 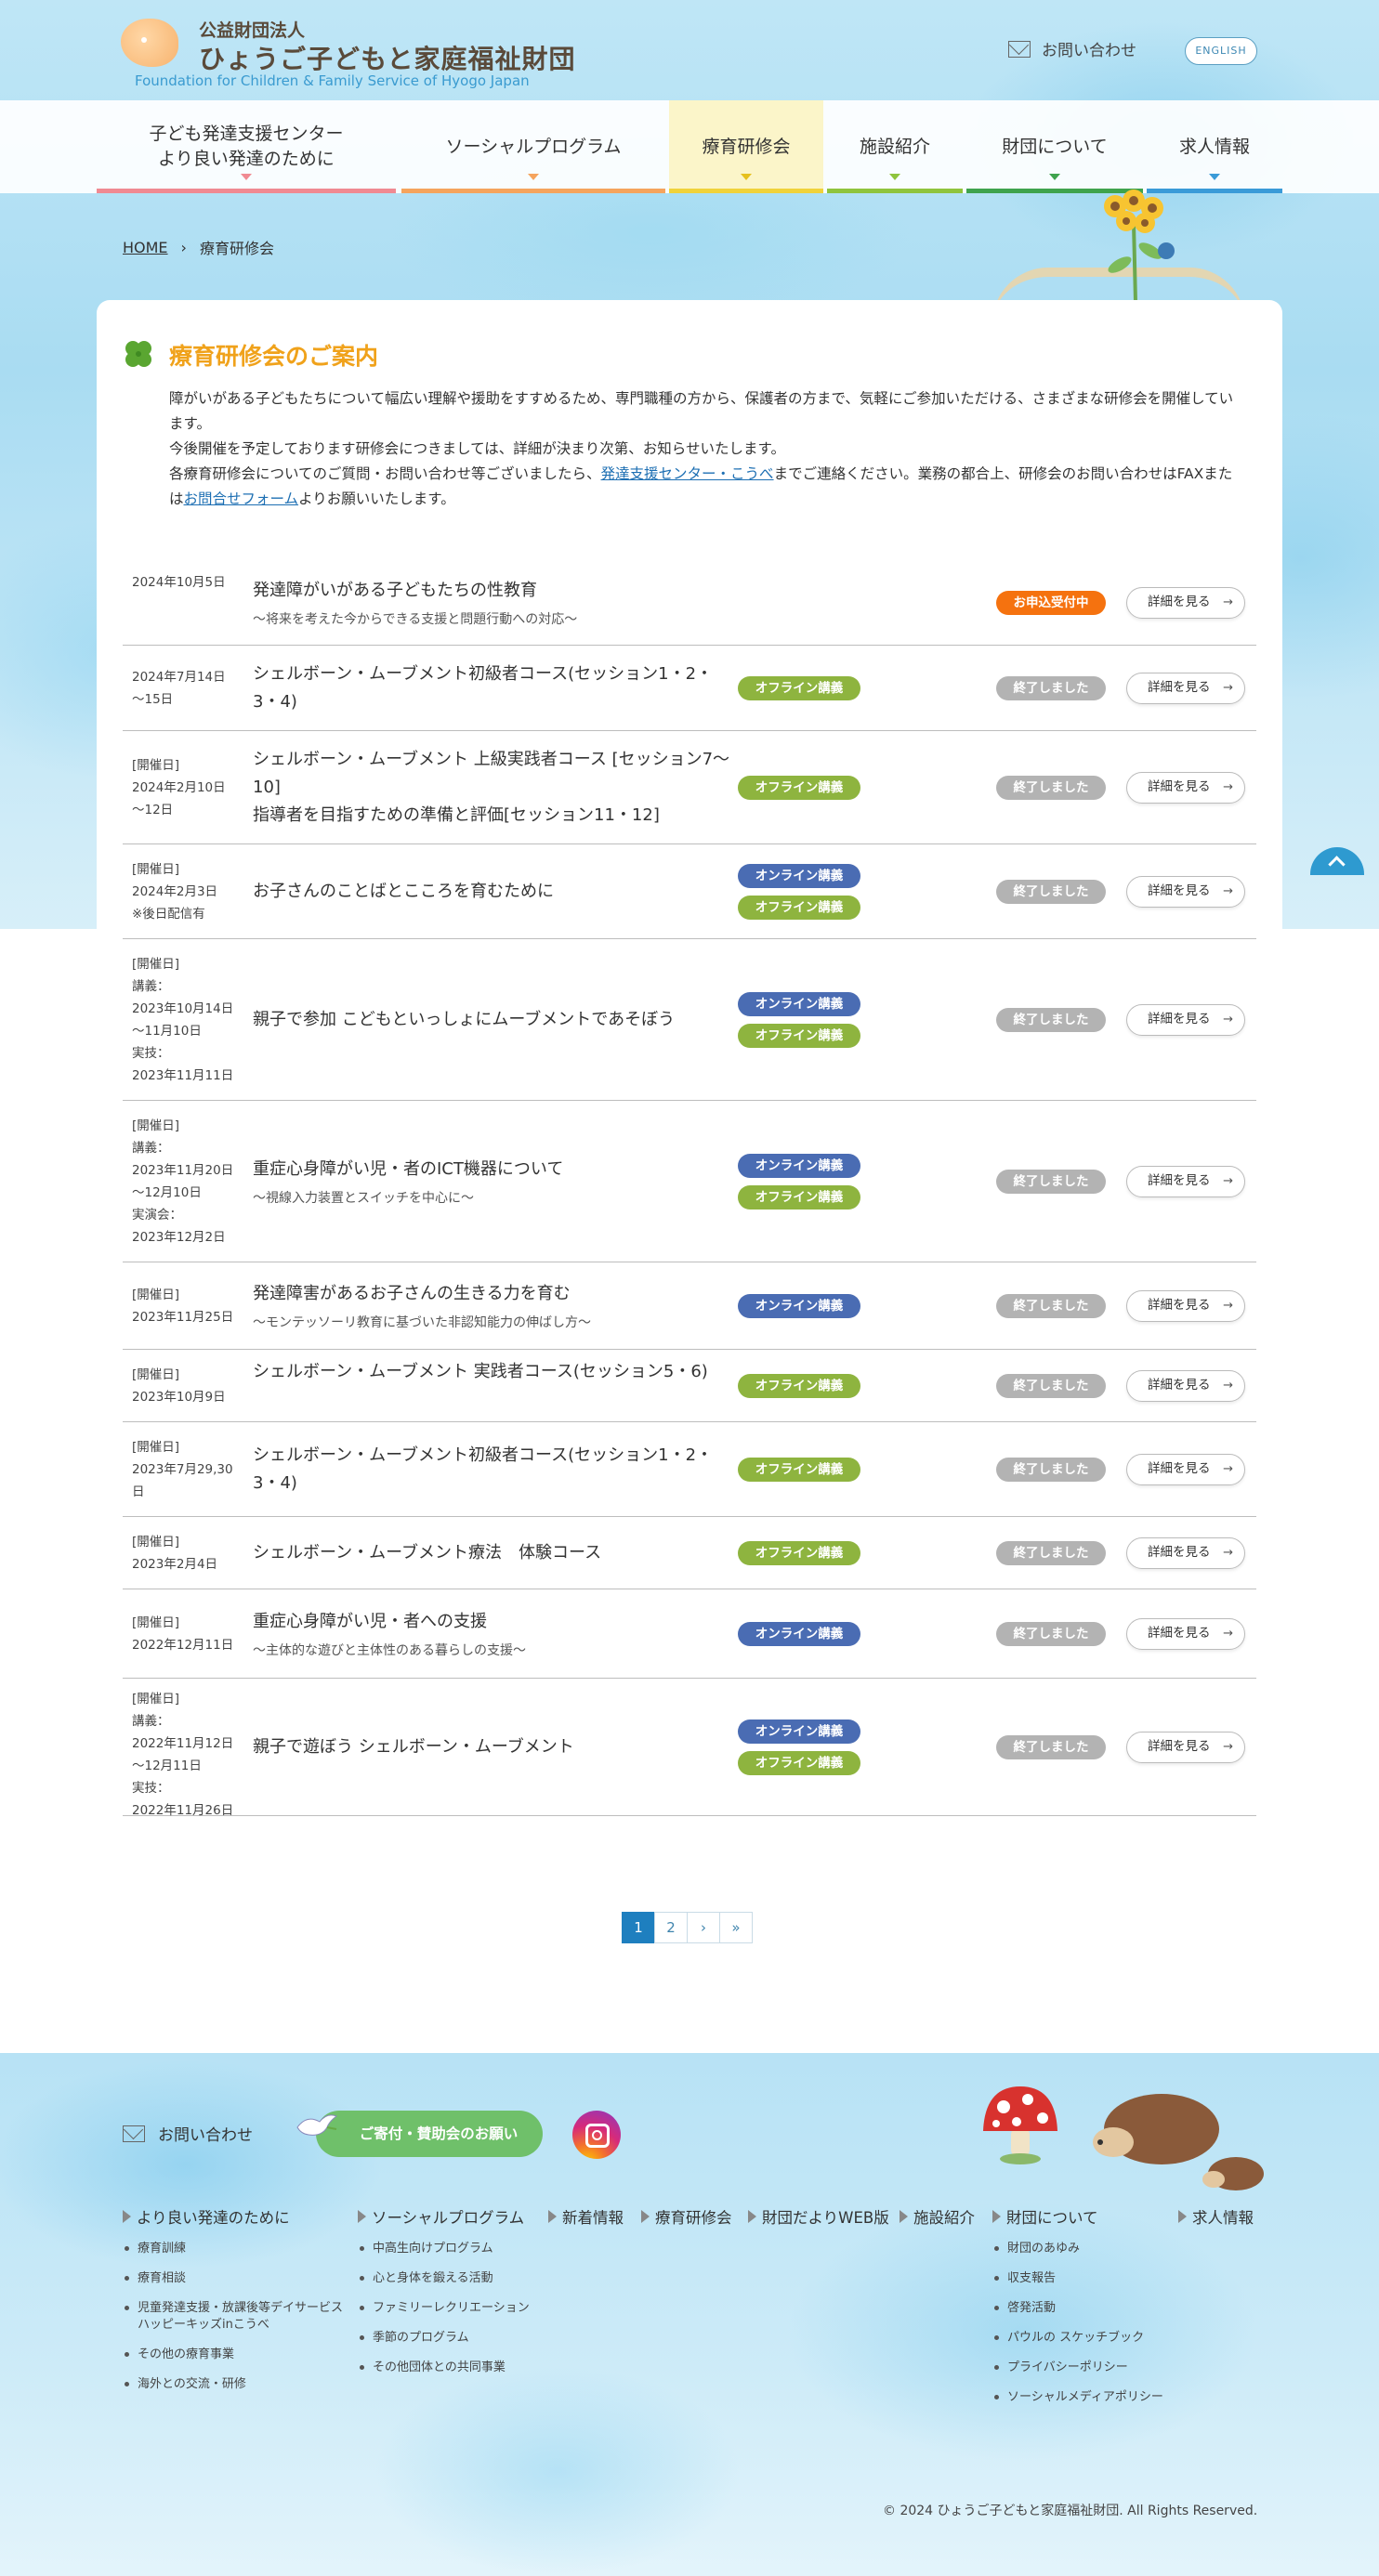 I want to click on footer-link: 児童発達支援・放課後等デイサービス ハッピーキッズinこうべ, so click(x=234, y=2317).